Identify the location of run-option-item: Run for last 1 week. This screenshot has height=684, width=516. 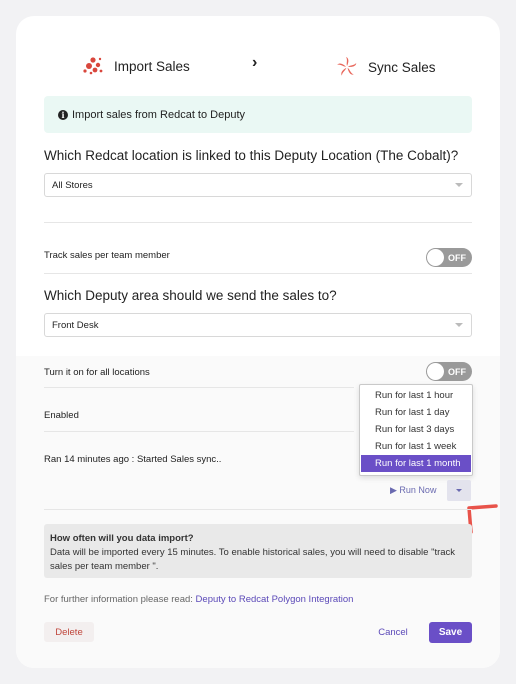
(416, 446).